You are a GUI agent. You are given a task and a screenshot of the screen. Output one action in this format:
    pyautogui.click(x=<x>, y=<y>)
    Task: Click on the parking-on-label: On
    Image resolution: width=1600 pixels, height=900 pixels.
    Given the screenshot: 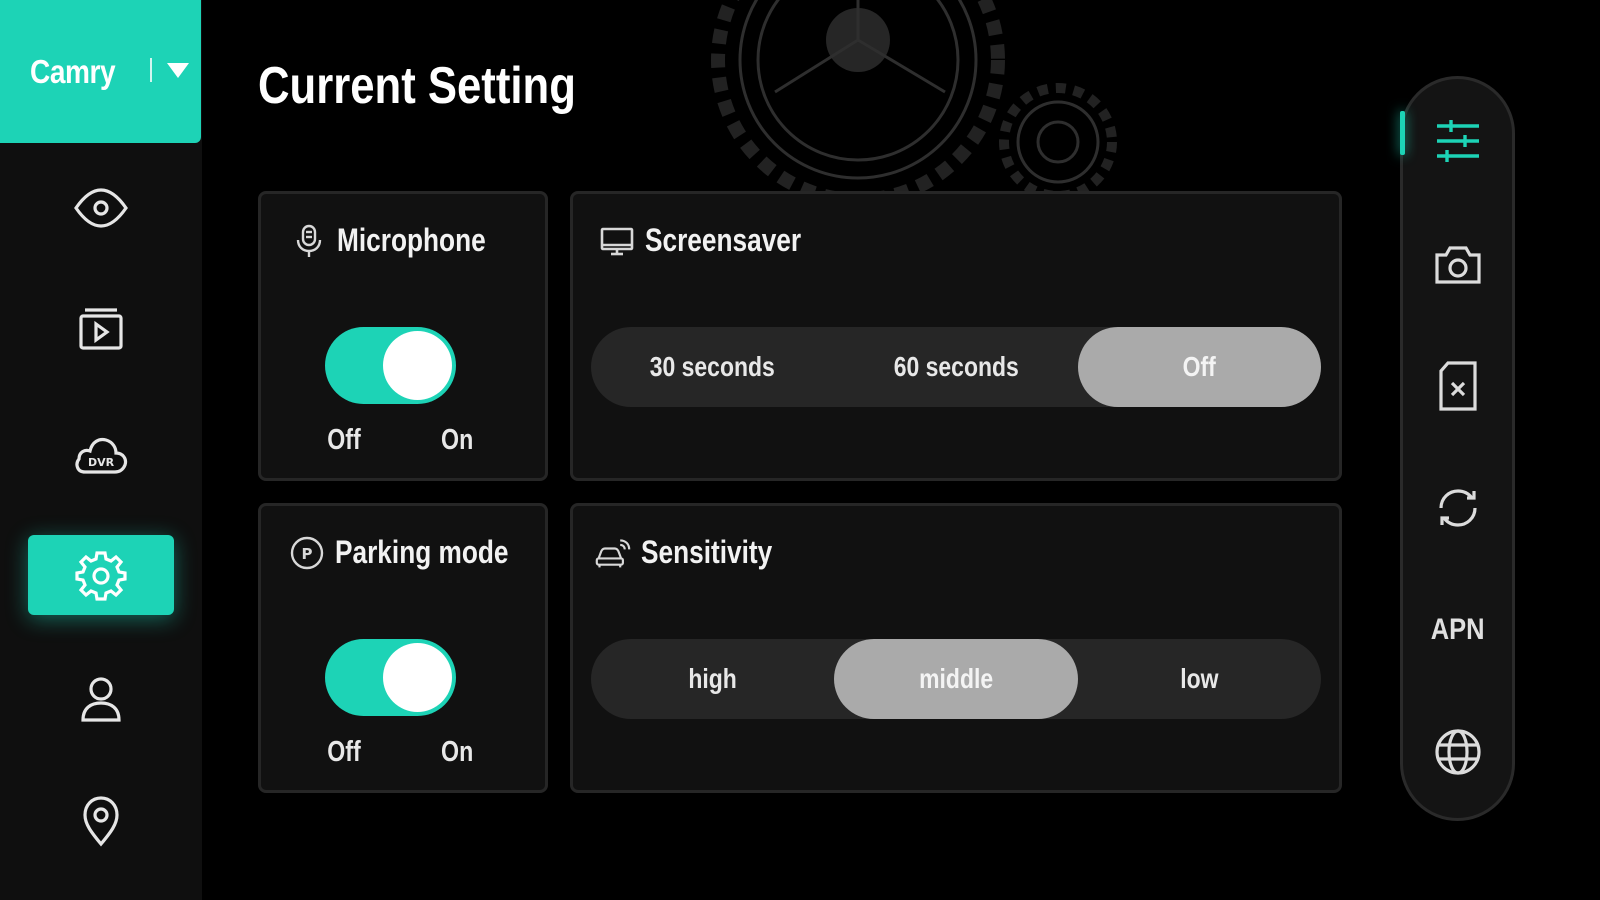 What is the action you would take?
    pyautogui.click(x=457, y=752)
    